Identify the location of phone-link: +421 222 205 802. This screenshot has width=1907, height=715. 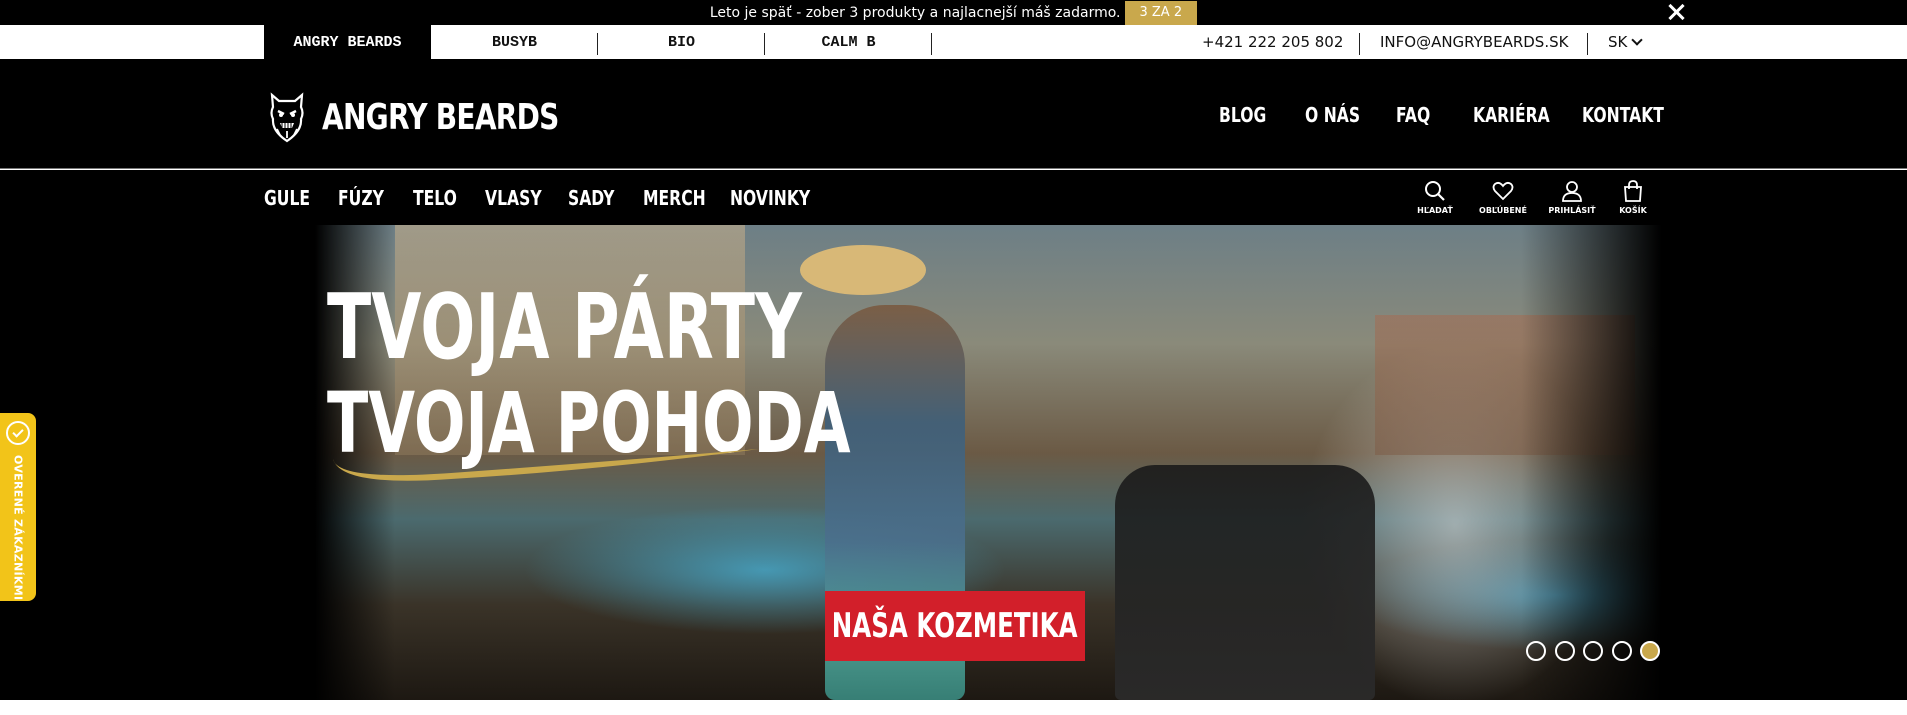
(1272, 42).